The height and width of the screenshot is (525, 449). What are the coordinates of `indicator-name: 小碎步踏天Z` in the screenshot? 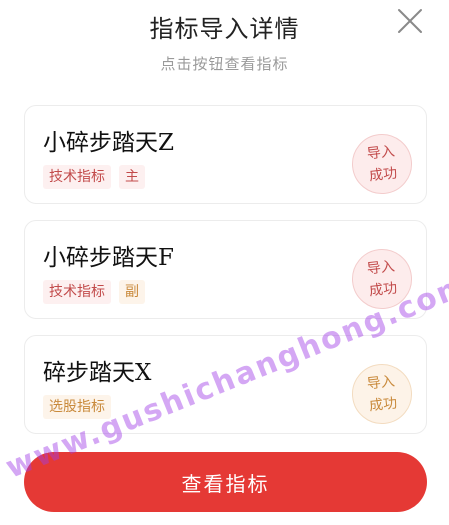 It's located at (108, 143).